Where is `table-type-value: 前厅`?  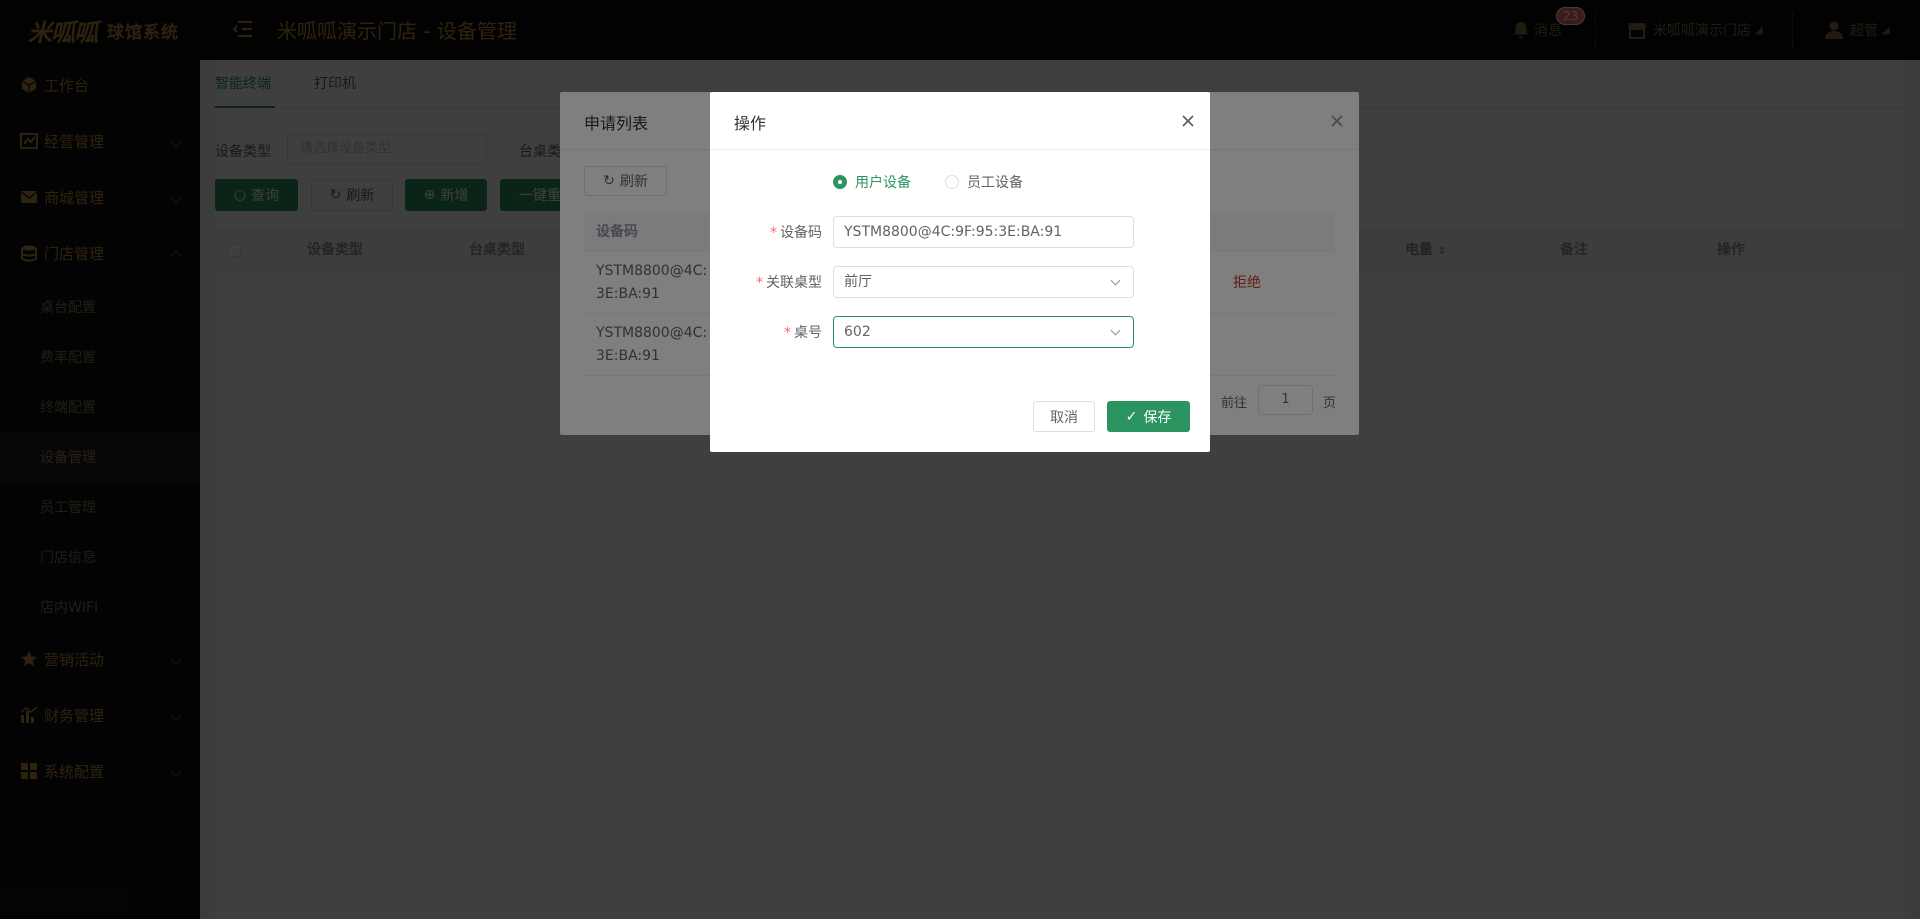
table-type-value: 前厅 is located at coordinates (858, 282).